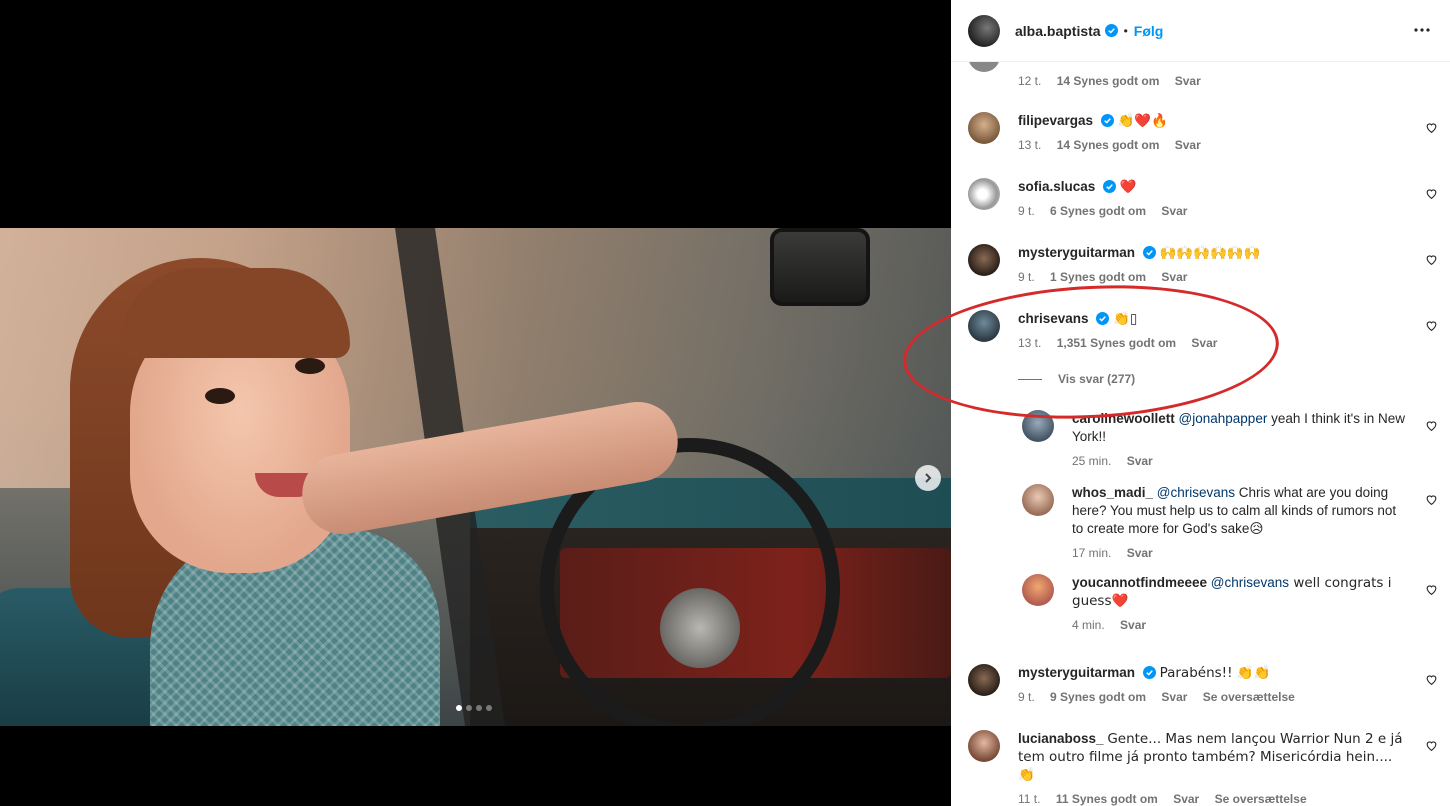  Describe the element at coordinates (310, 366) in the screenshot. I see `person-eye-right` at that location.